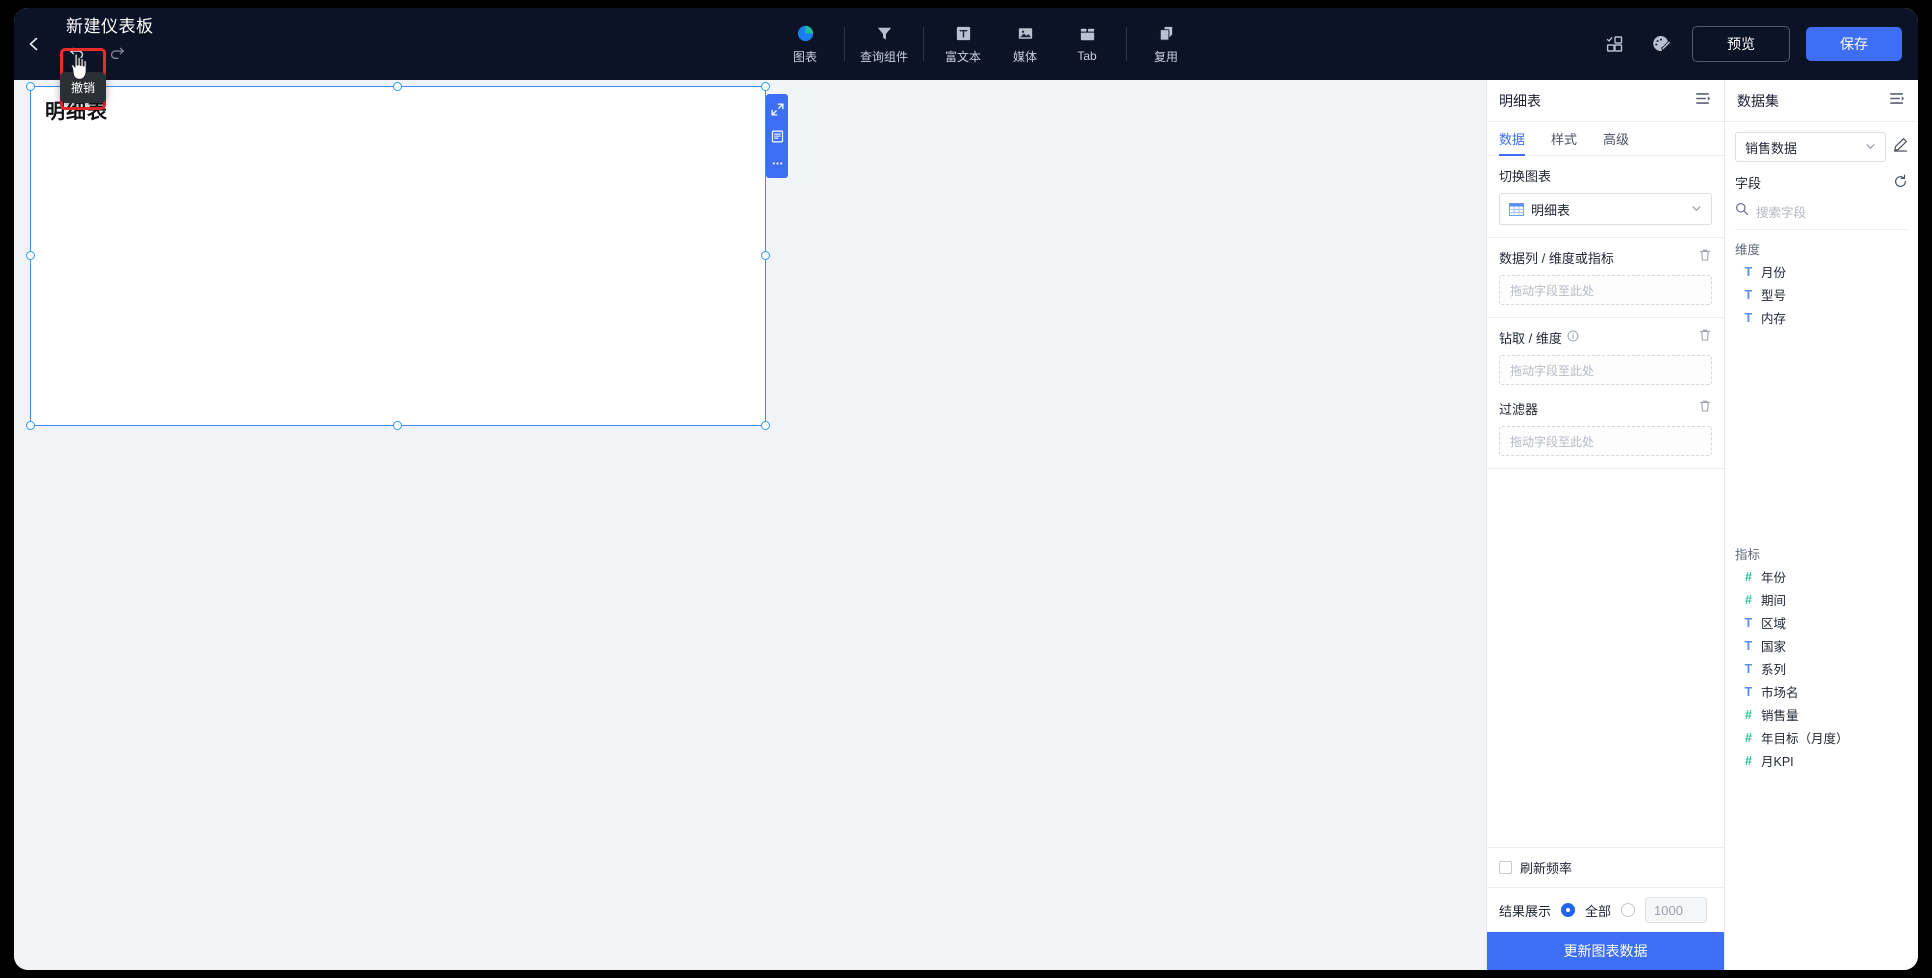  Describe the element at coordinates (1568, 910) in the screenshot. I see `result-all-radio` at that location.